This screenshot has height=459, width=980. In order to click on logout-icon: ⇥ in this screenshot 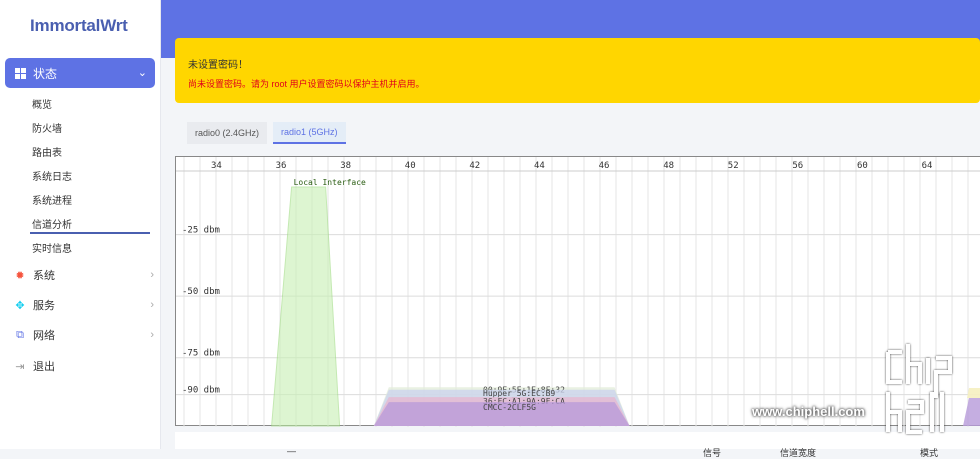, I will do `click(20, 366)`.